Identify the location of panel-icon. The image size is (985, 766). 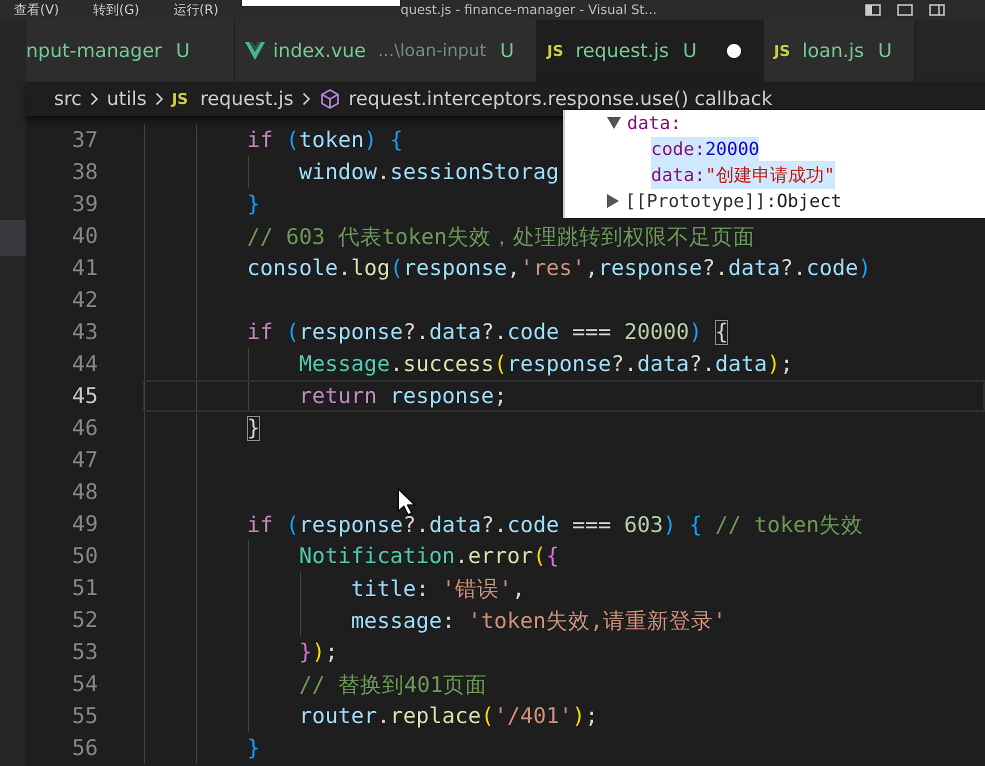
(905, 10).